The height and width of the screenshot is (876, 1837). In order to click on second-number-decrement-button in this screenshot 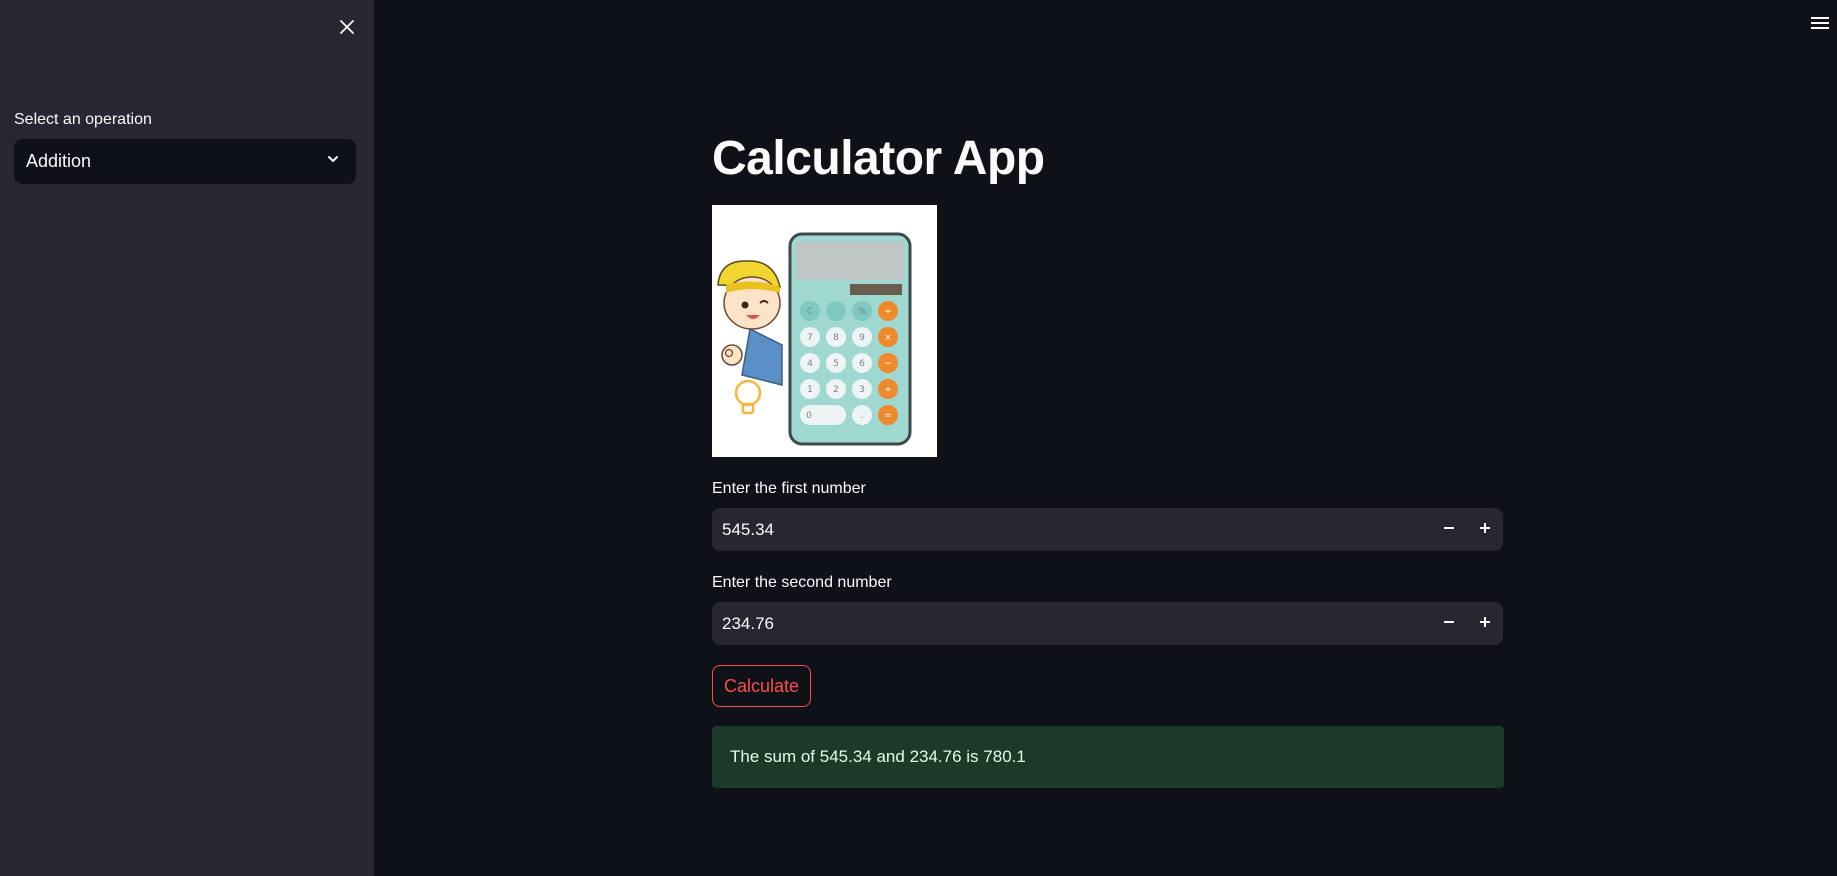, I will do `click(1449, 623)`.